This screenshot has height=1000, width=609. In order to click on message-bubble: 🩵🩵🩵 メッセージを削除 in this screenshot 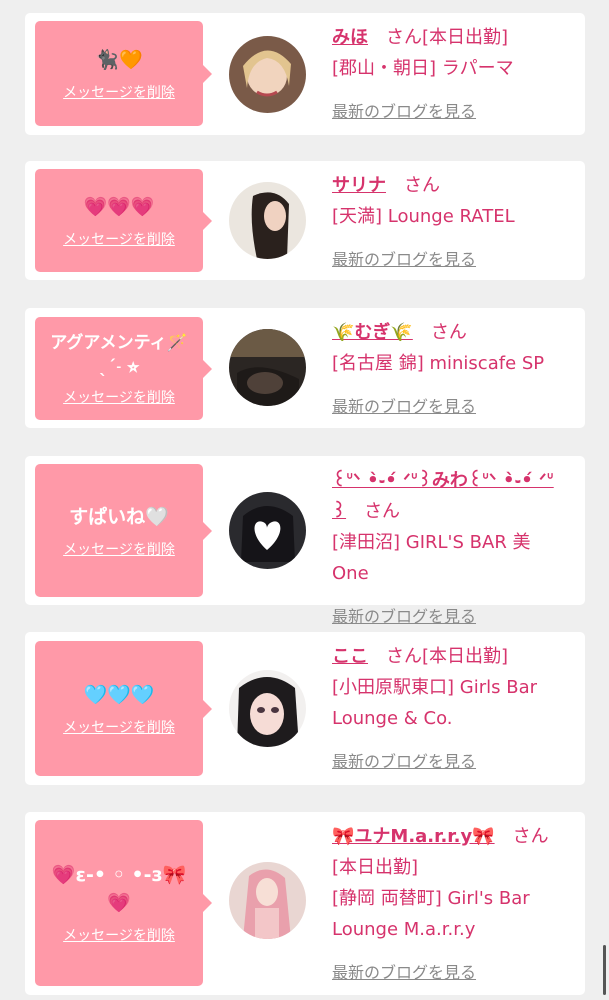, I will do `click(123, 708)`.